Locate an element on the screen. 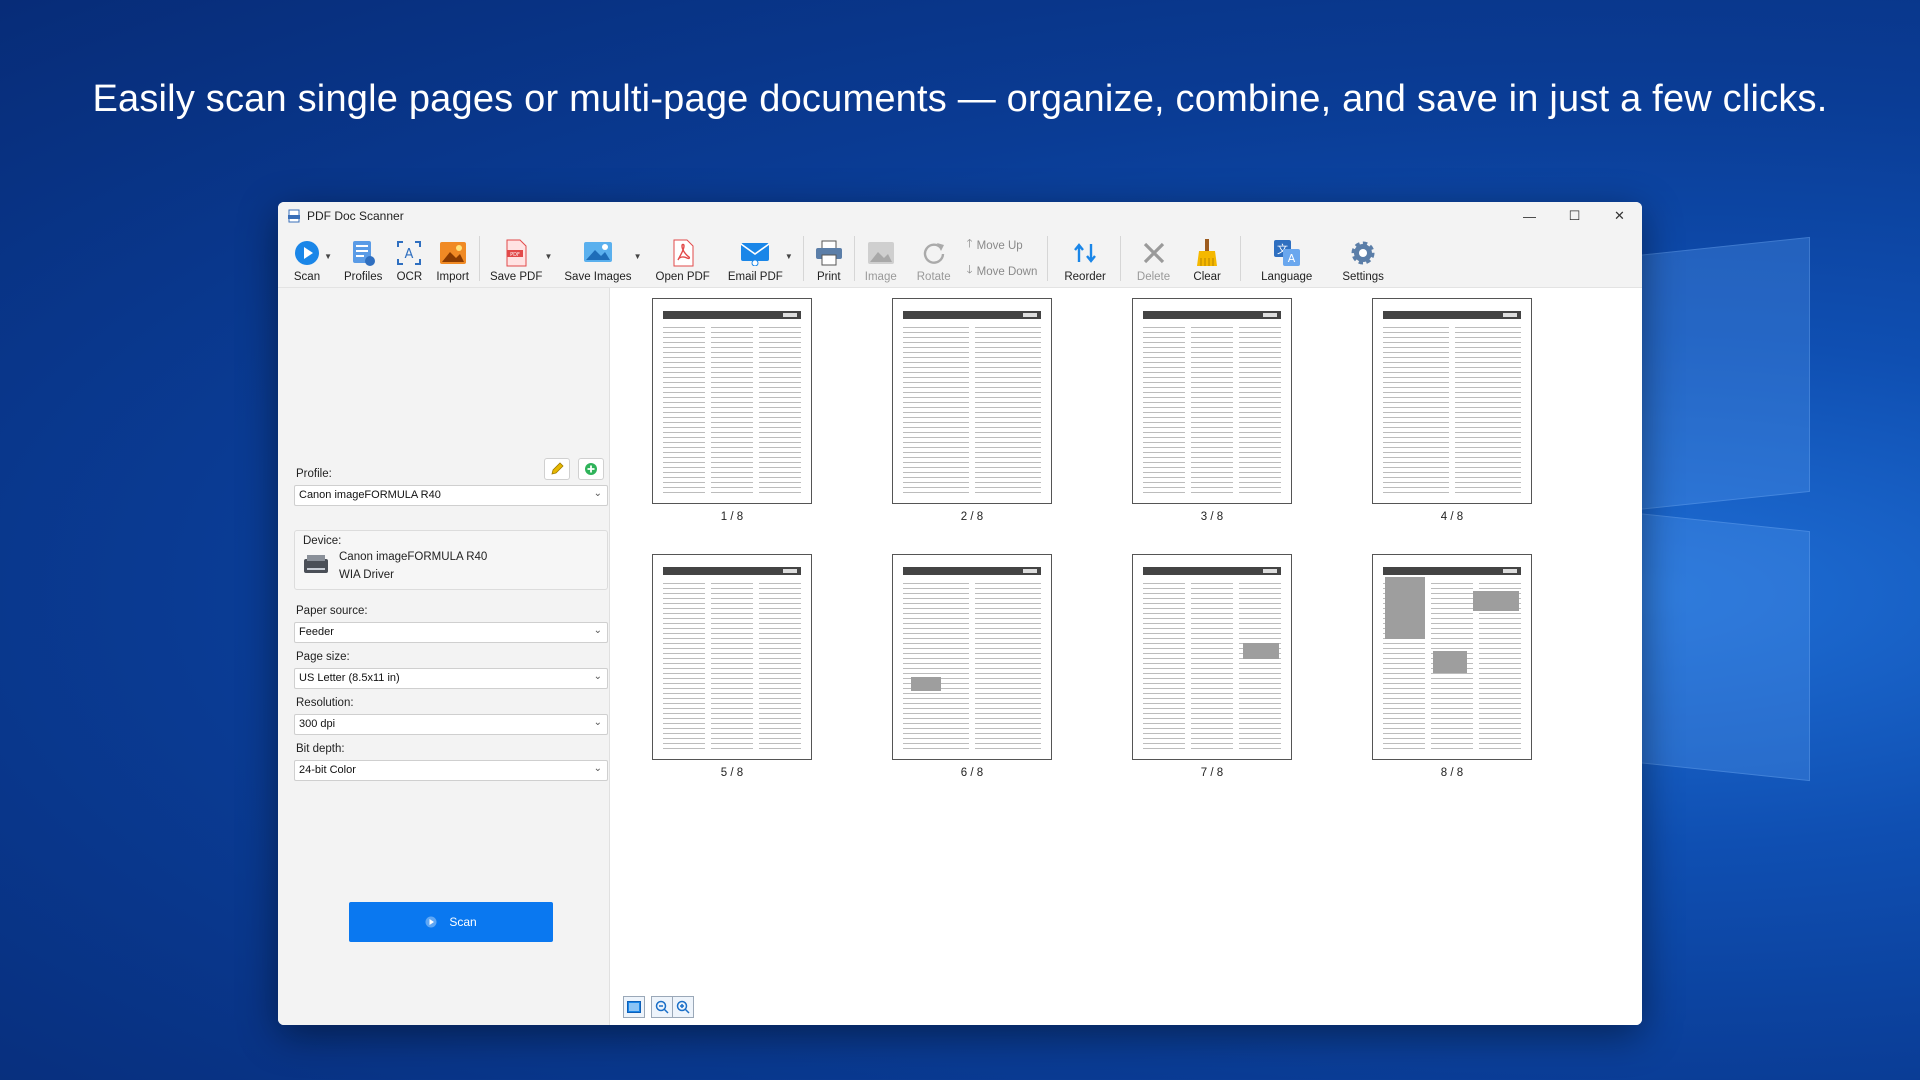  page-number: 5 / 8 is located at coordinates (732, 773).